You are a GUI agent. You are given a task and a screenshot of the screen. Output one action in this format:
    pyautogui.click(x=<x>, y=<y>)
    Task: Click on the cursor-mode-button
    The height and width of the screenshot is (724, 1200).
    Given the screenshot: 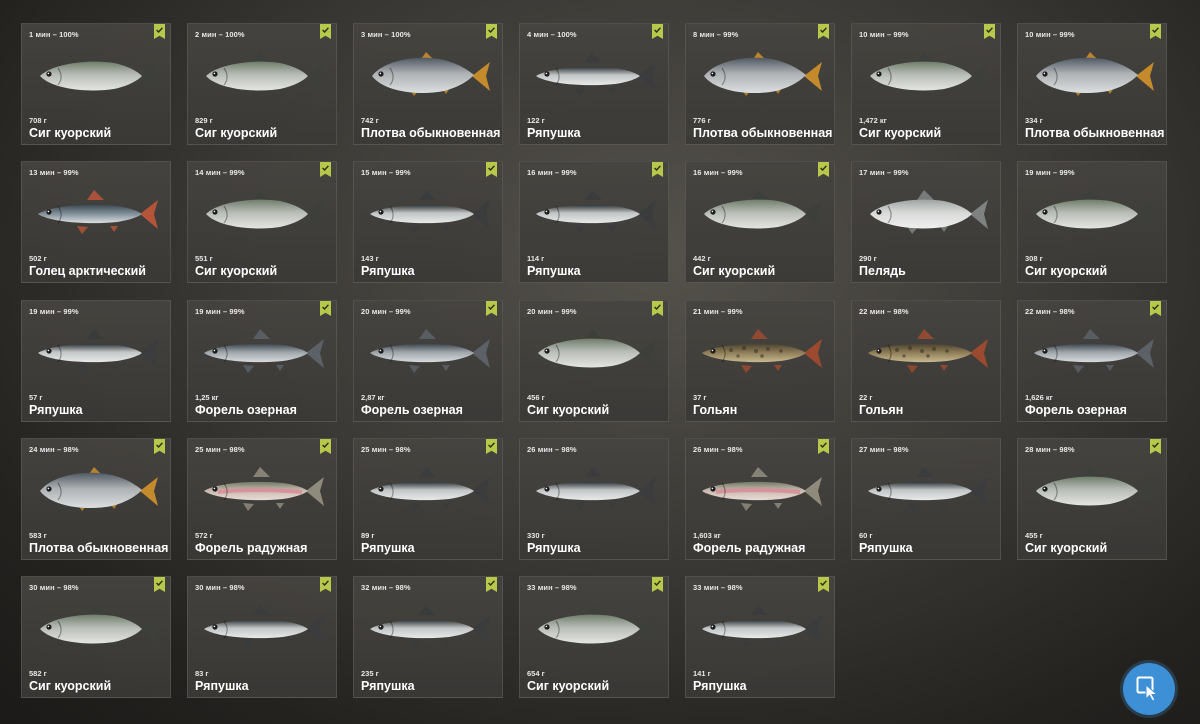 What is the action you would take?
    pyautogui.click(x=1149, y=689)
    